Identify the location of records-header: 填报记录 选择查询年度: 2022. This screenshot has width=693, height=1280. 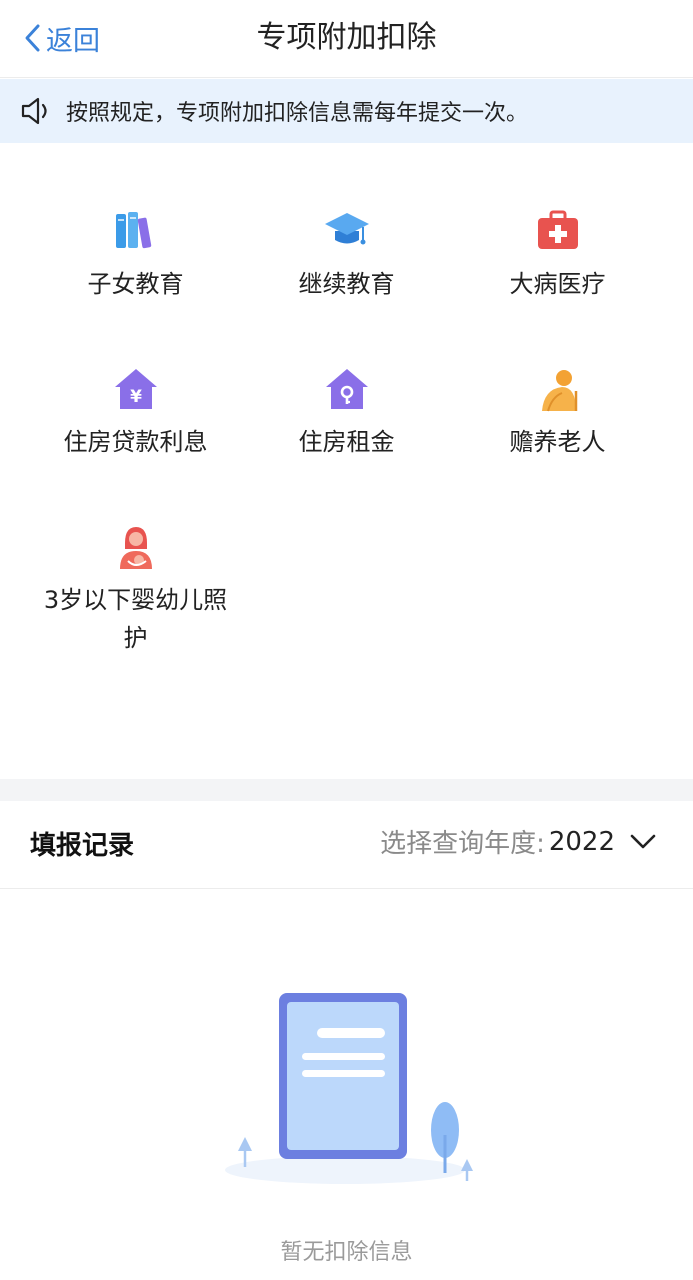
(346, 845).